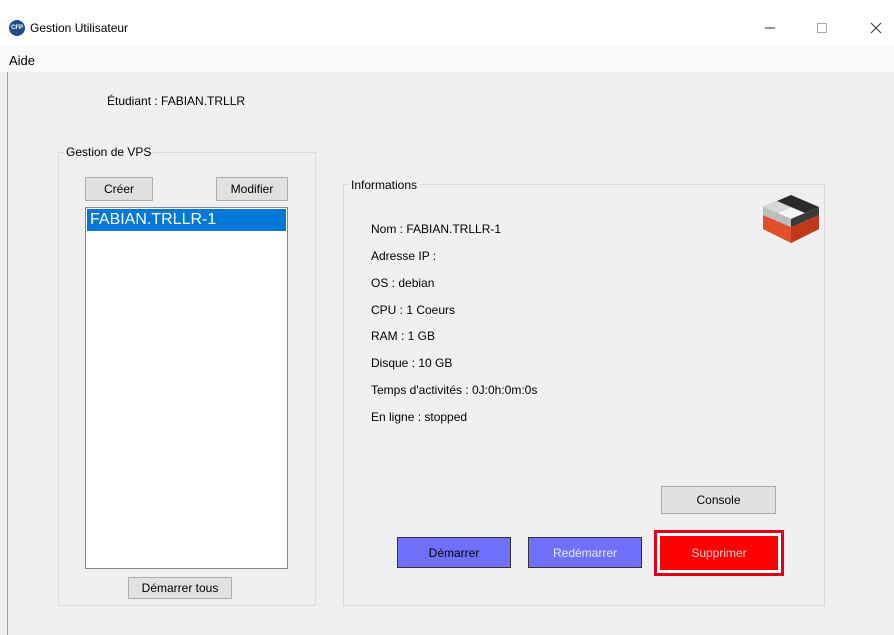 This screenshot has width=894, height=635. Describe the element at coordinates (7, 353) in the screenshot. I see `window-left-border` at that location.